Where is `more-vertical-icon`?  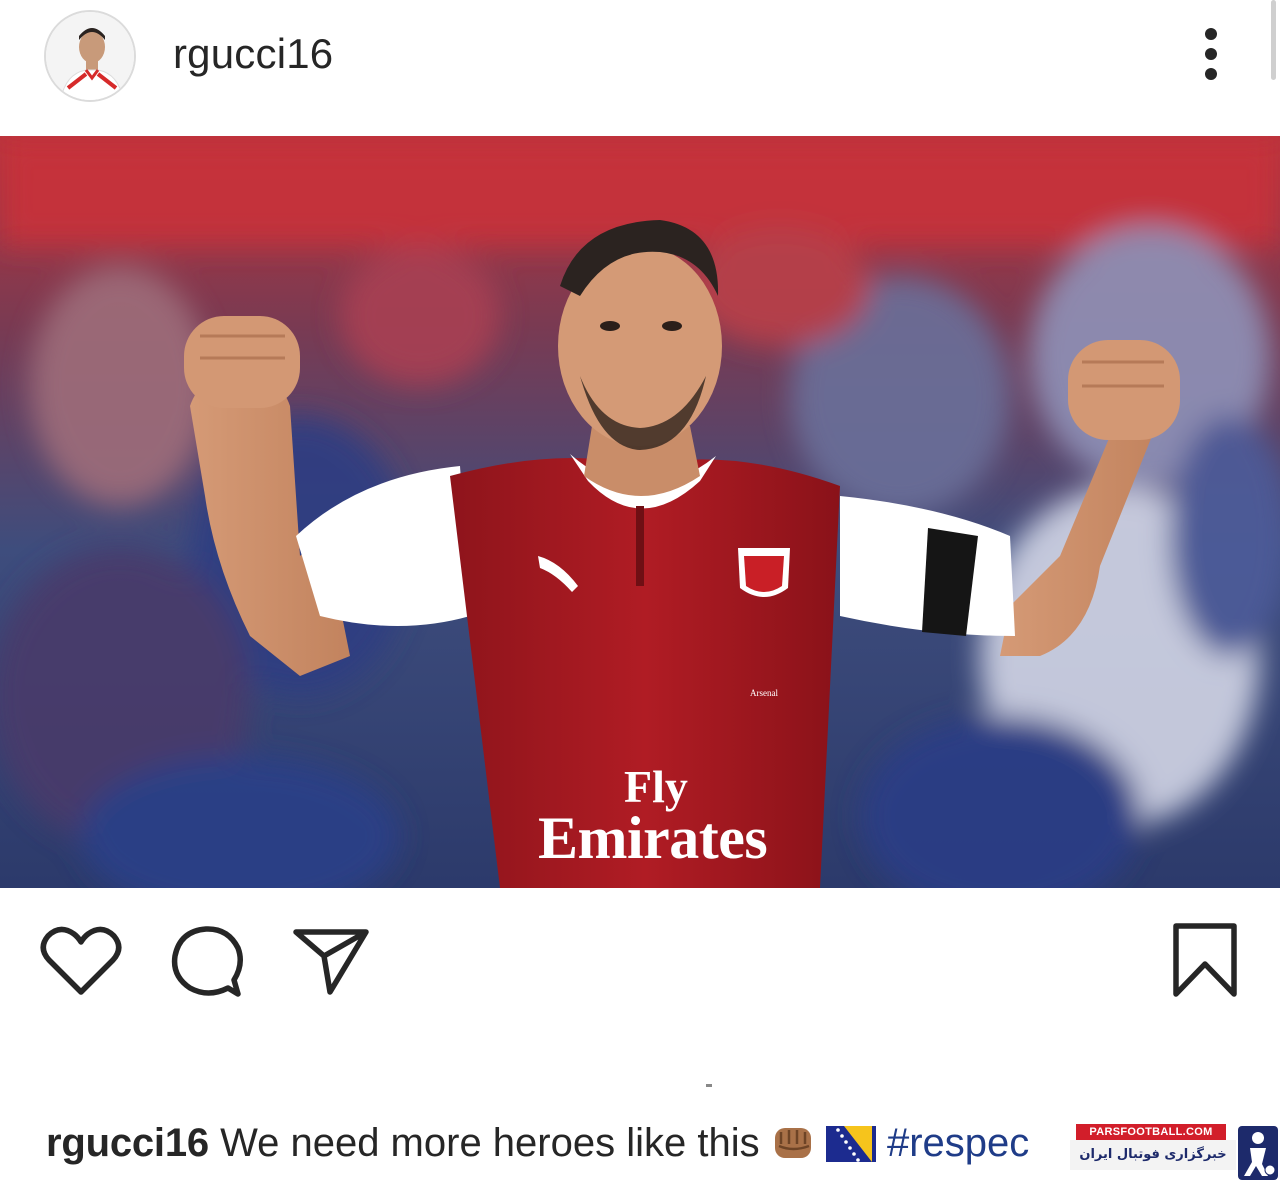 more-vertical-icon is located at coordinates (1211, 54).